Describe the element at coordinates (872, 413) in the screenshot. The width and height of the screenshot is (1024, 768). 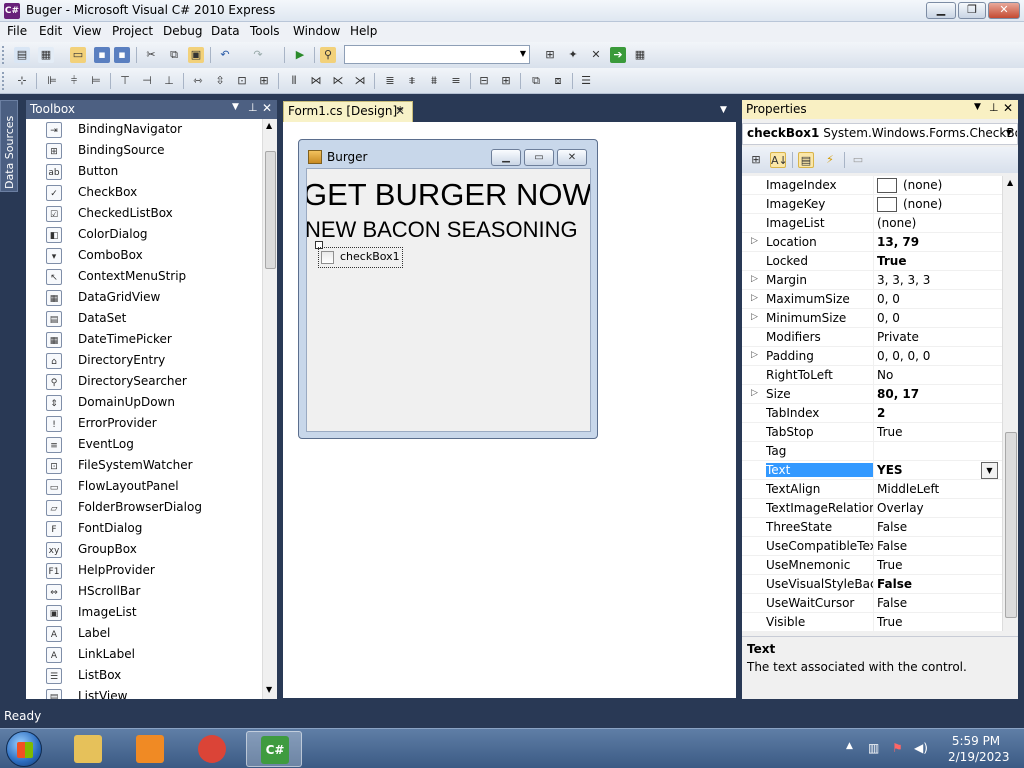
I see `property-row: TabIndex 2` at that location.